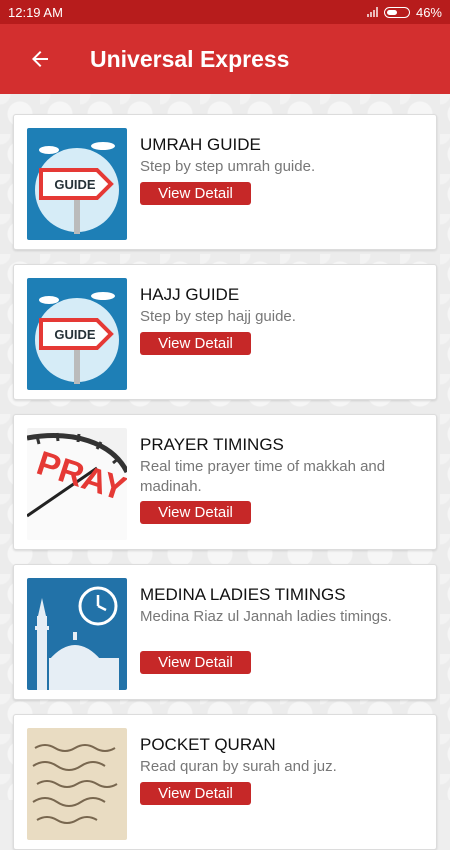 The width and height of the screenshot is (450, 850). I want to click on signal-icon, so click(372, 12).